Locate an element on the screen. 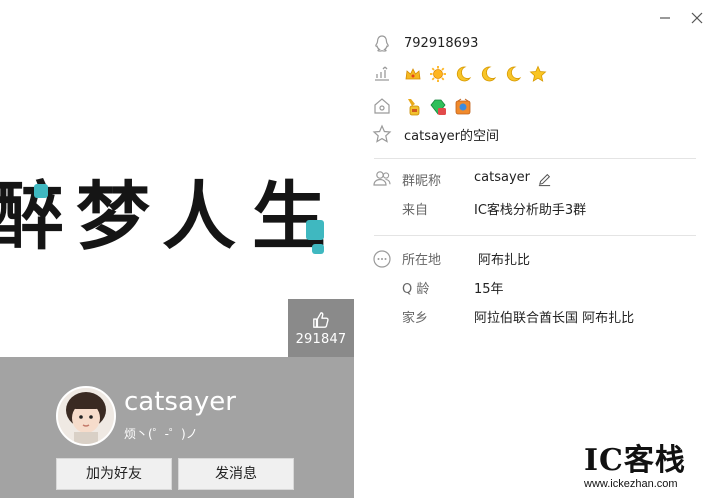 The image size is (710, 498). medal-icon is located at coordinates (413, 107).